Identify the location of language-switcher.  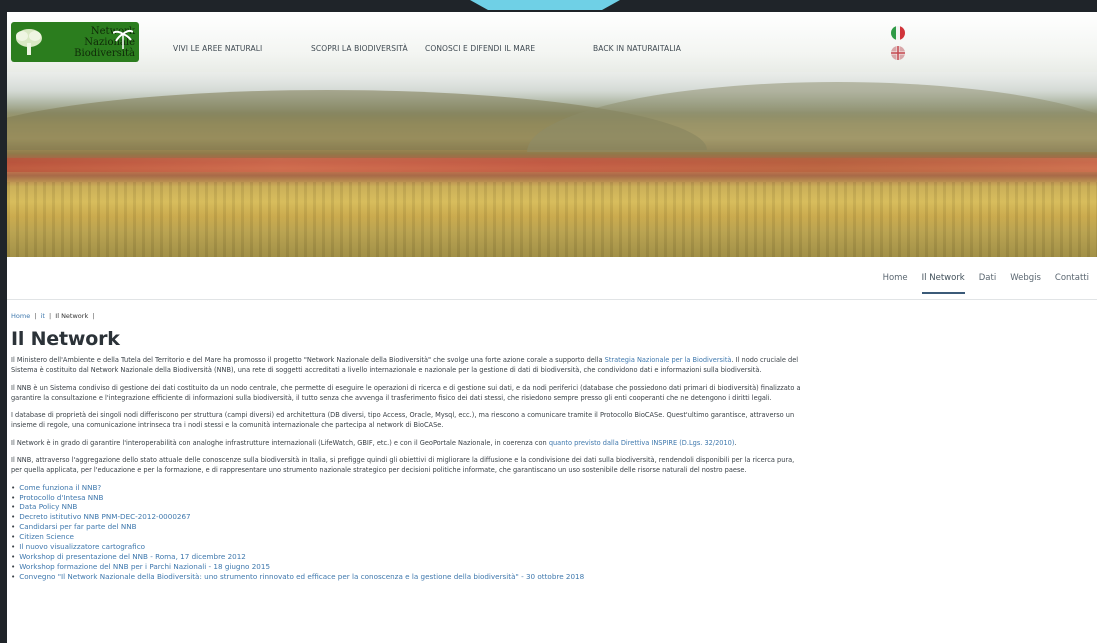
(898, 46).